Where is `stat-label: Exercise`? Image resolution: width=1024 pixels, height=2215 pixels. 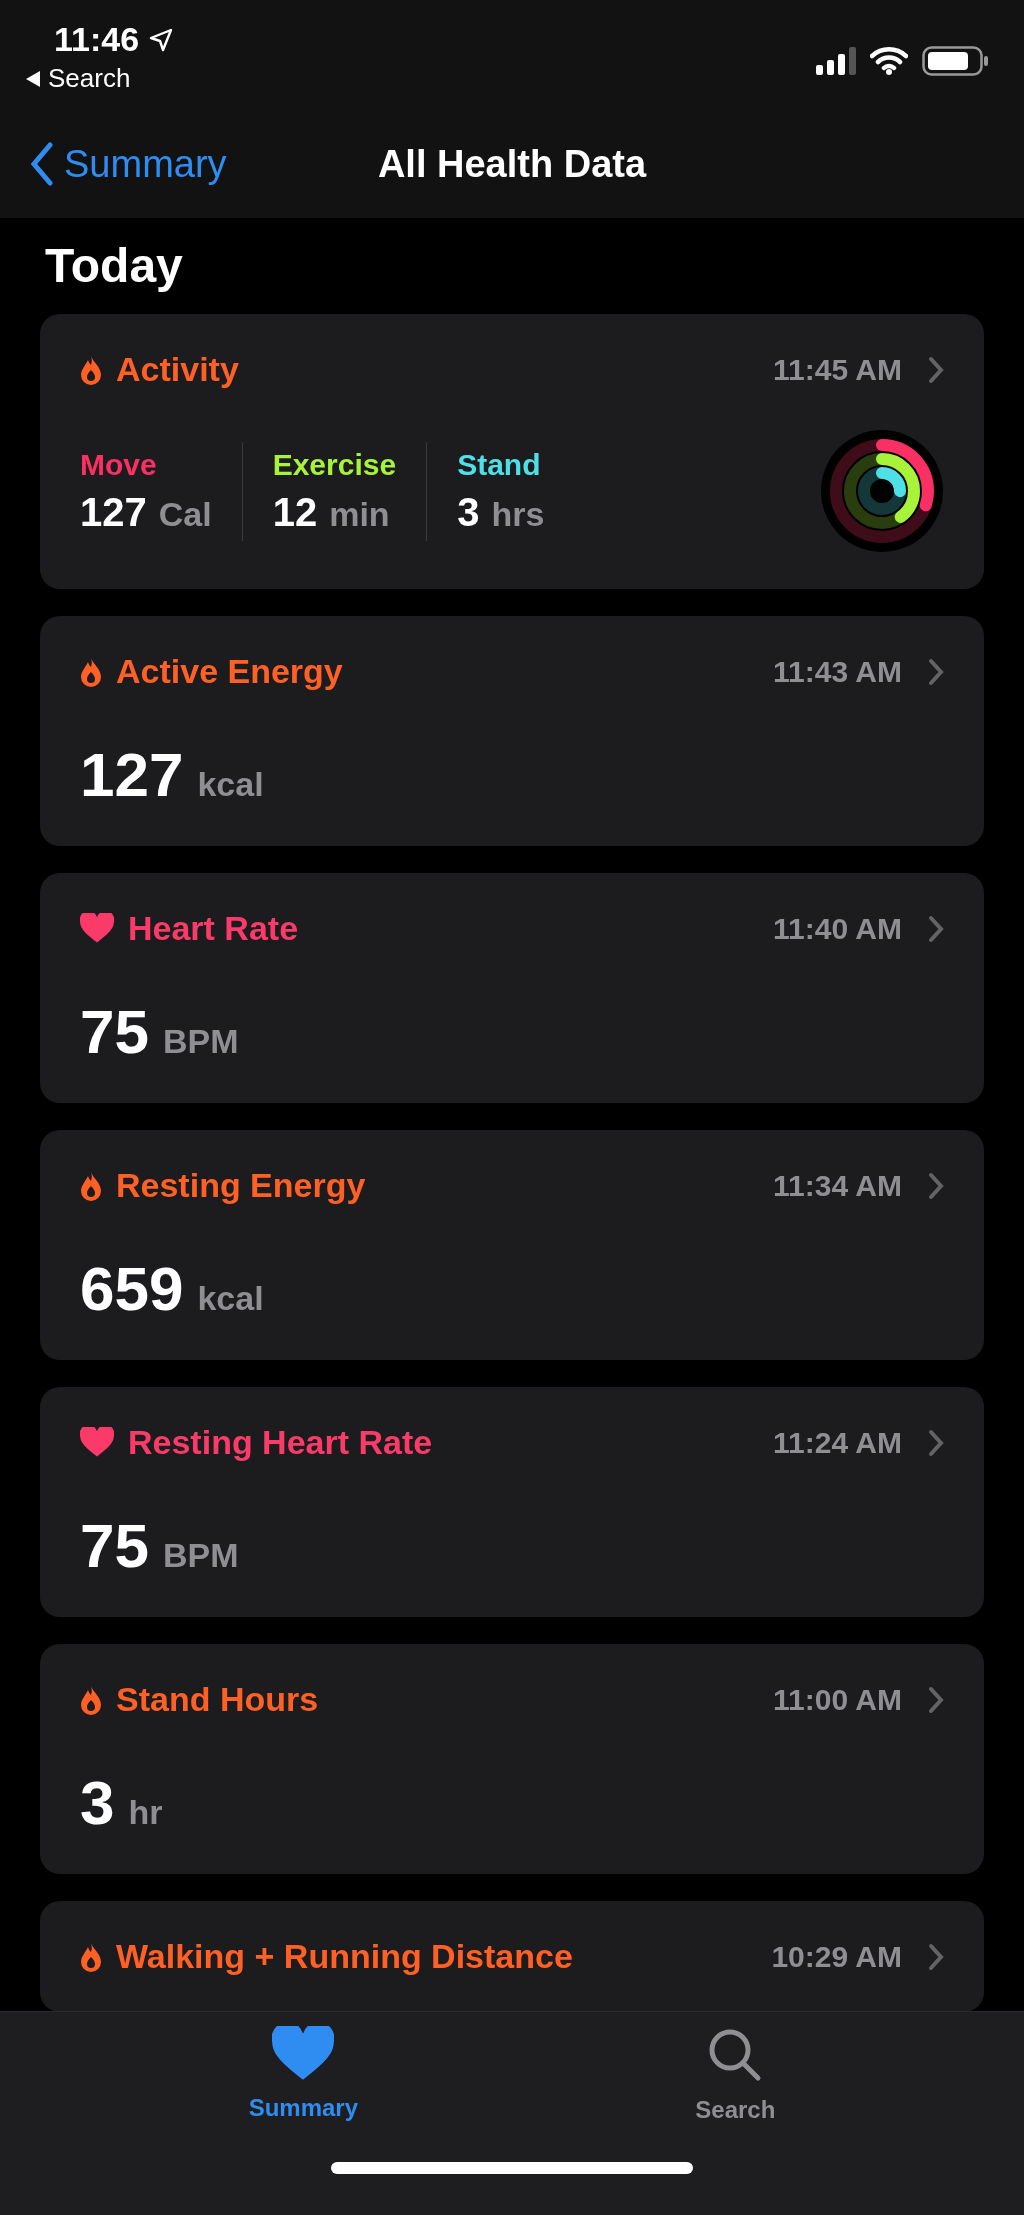
stat-label: Exercise is located at coordinates (334, 464).